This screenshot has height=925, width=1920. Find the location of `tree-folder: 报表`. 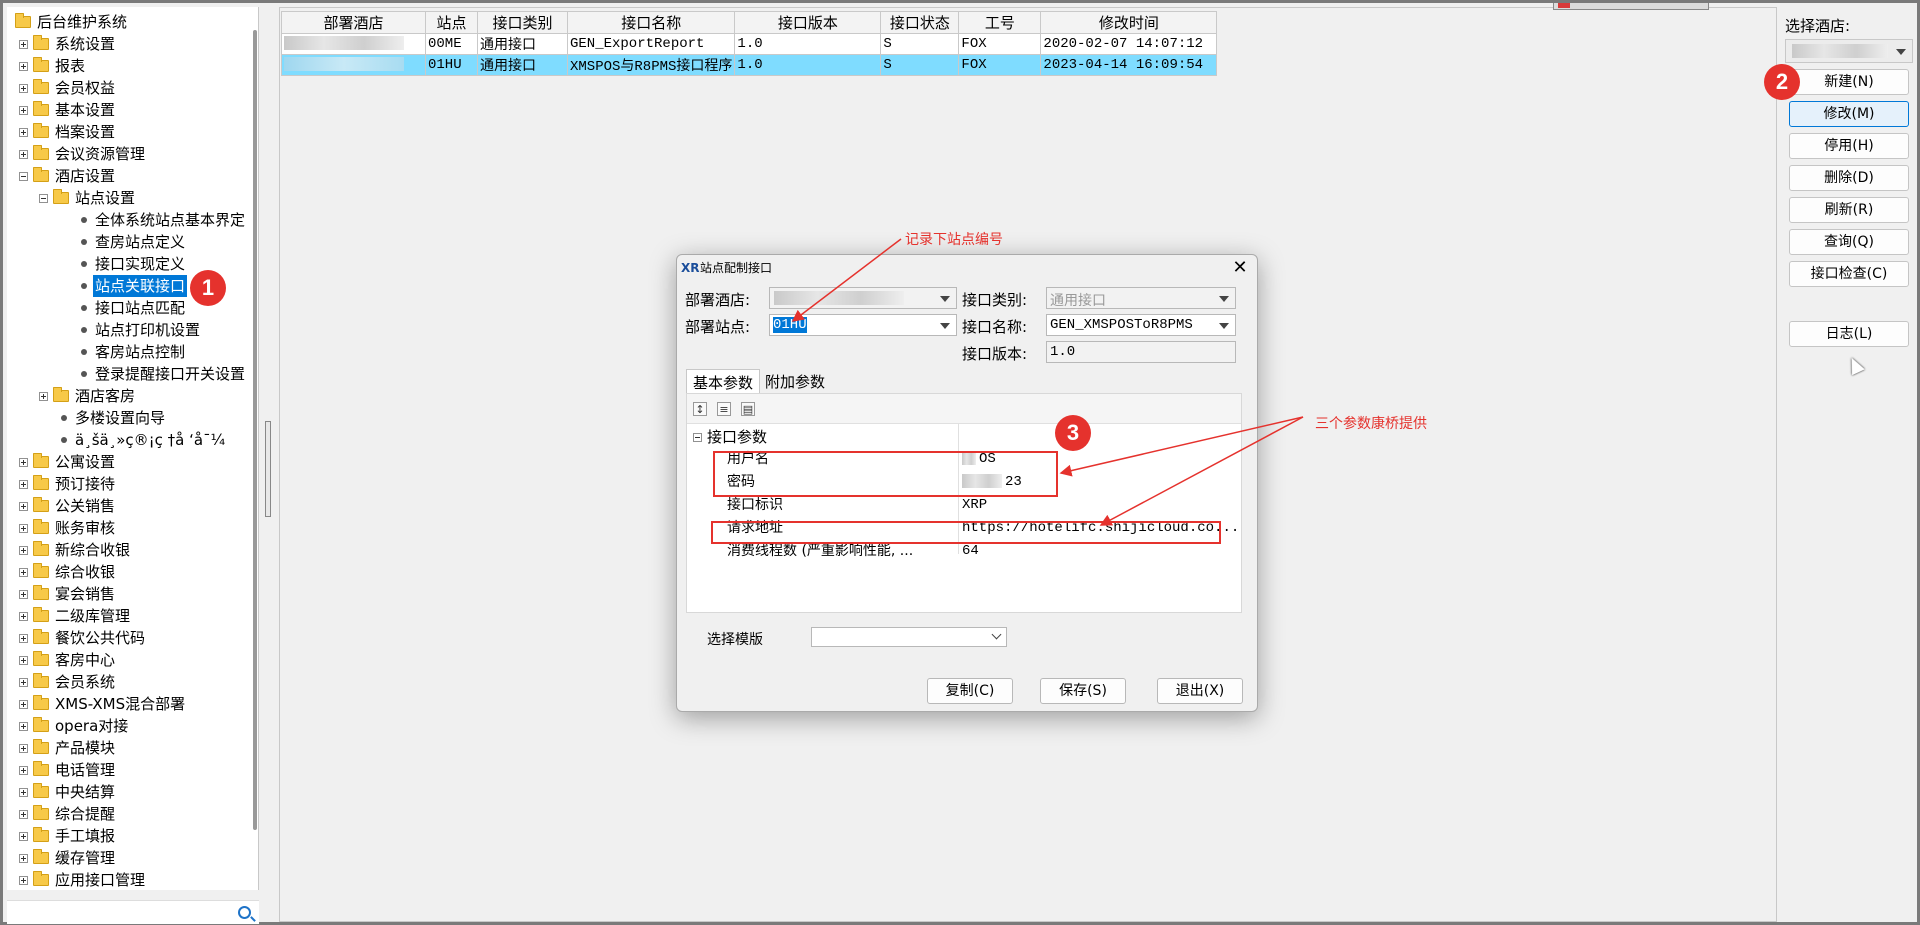

tree-folder: 报表 is located at coordinates (129, 66).